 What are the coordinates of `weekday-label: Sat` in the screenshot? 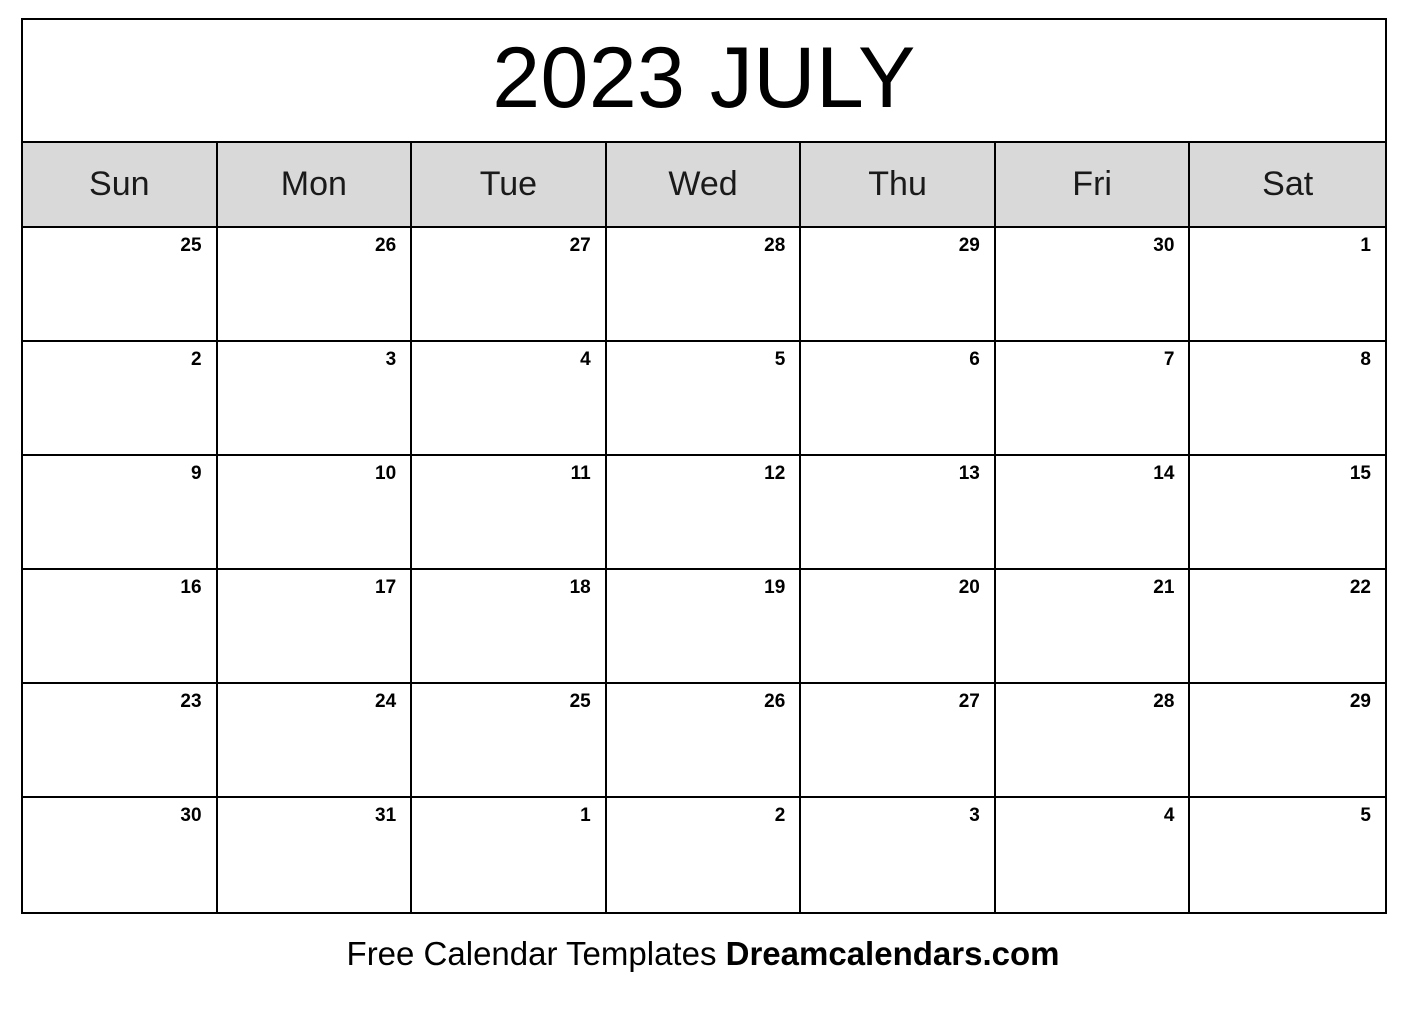 It's located at (1288, 184).